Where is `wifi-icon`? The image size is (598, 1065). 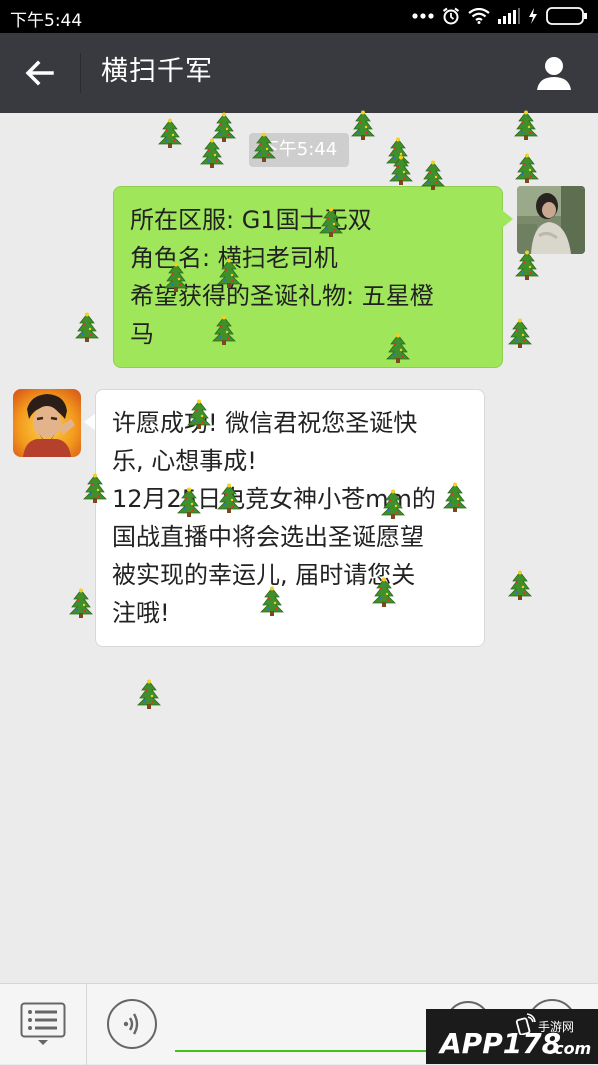
wifi-icon is located at coordinates (479, 16).